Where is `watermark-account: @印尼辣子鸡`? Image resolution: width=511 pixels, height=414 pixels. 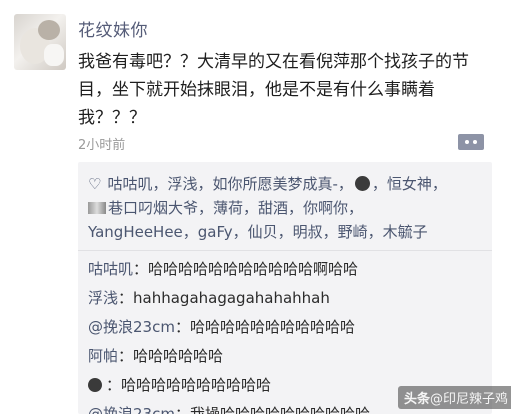
watermark-account: @印尼辣子鸡 is located at coordinates (469, 399).